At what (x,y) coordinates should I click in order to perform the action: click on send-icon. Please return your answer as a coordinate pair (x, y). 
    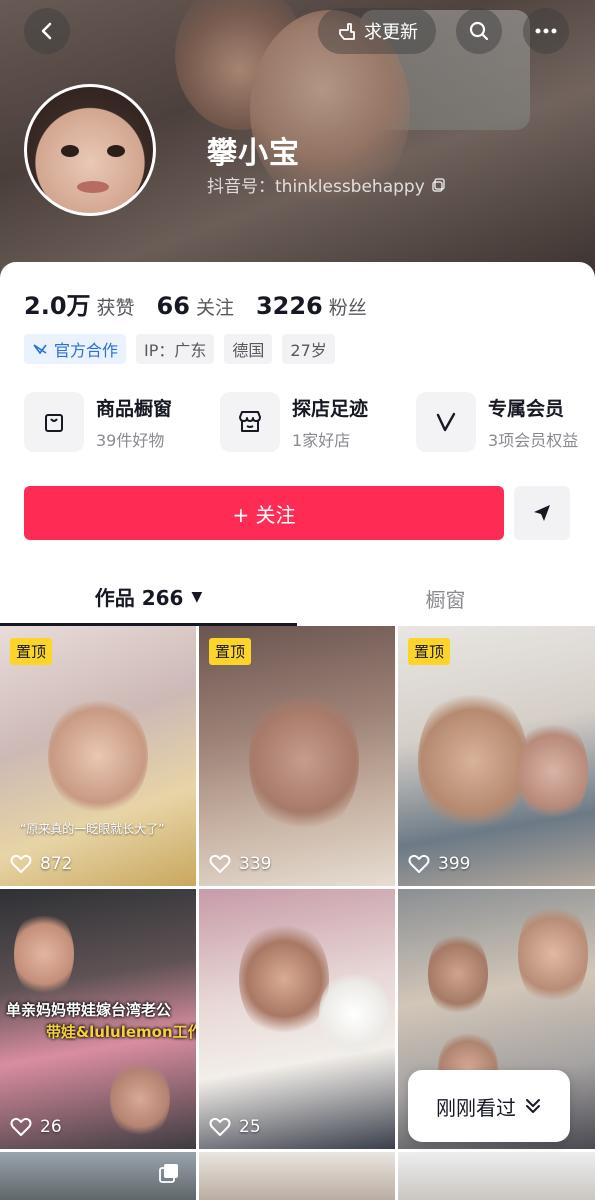
    Looking at the image, I should click on (542, 513).